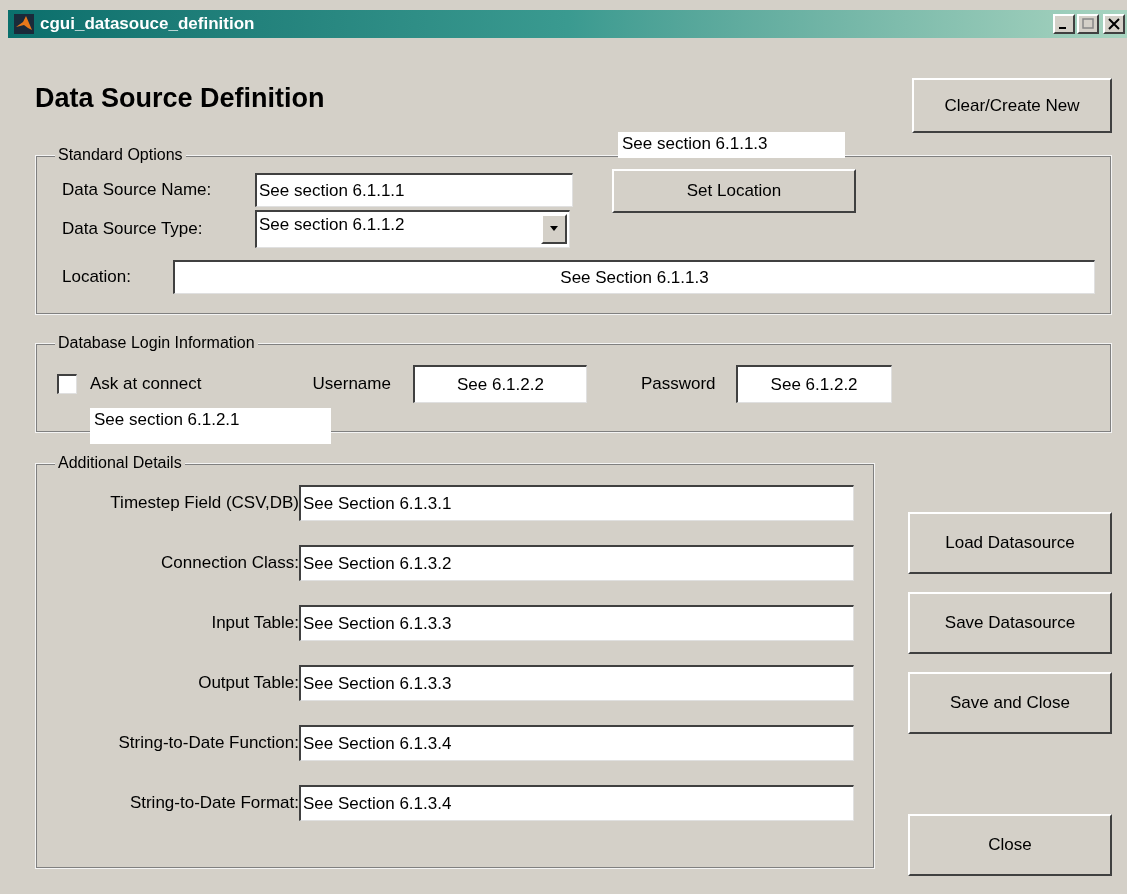 Image resolution: width=1127 pixels, height=894 pixels. I want to click on action-button: Save Datasource, so click(1010, 623).